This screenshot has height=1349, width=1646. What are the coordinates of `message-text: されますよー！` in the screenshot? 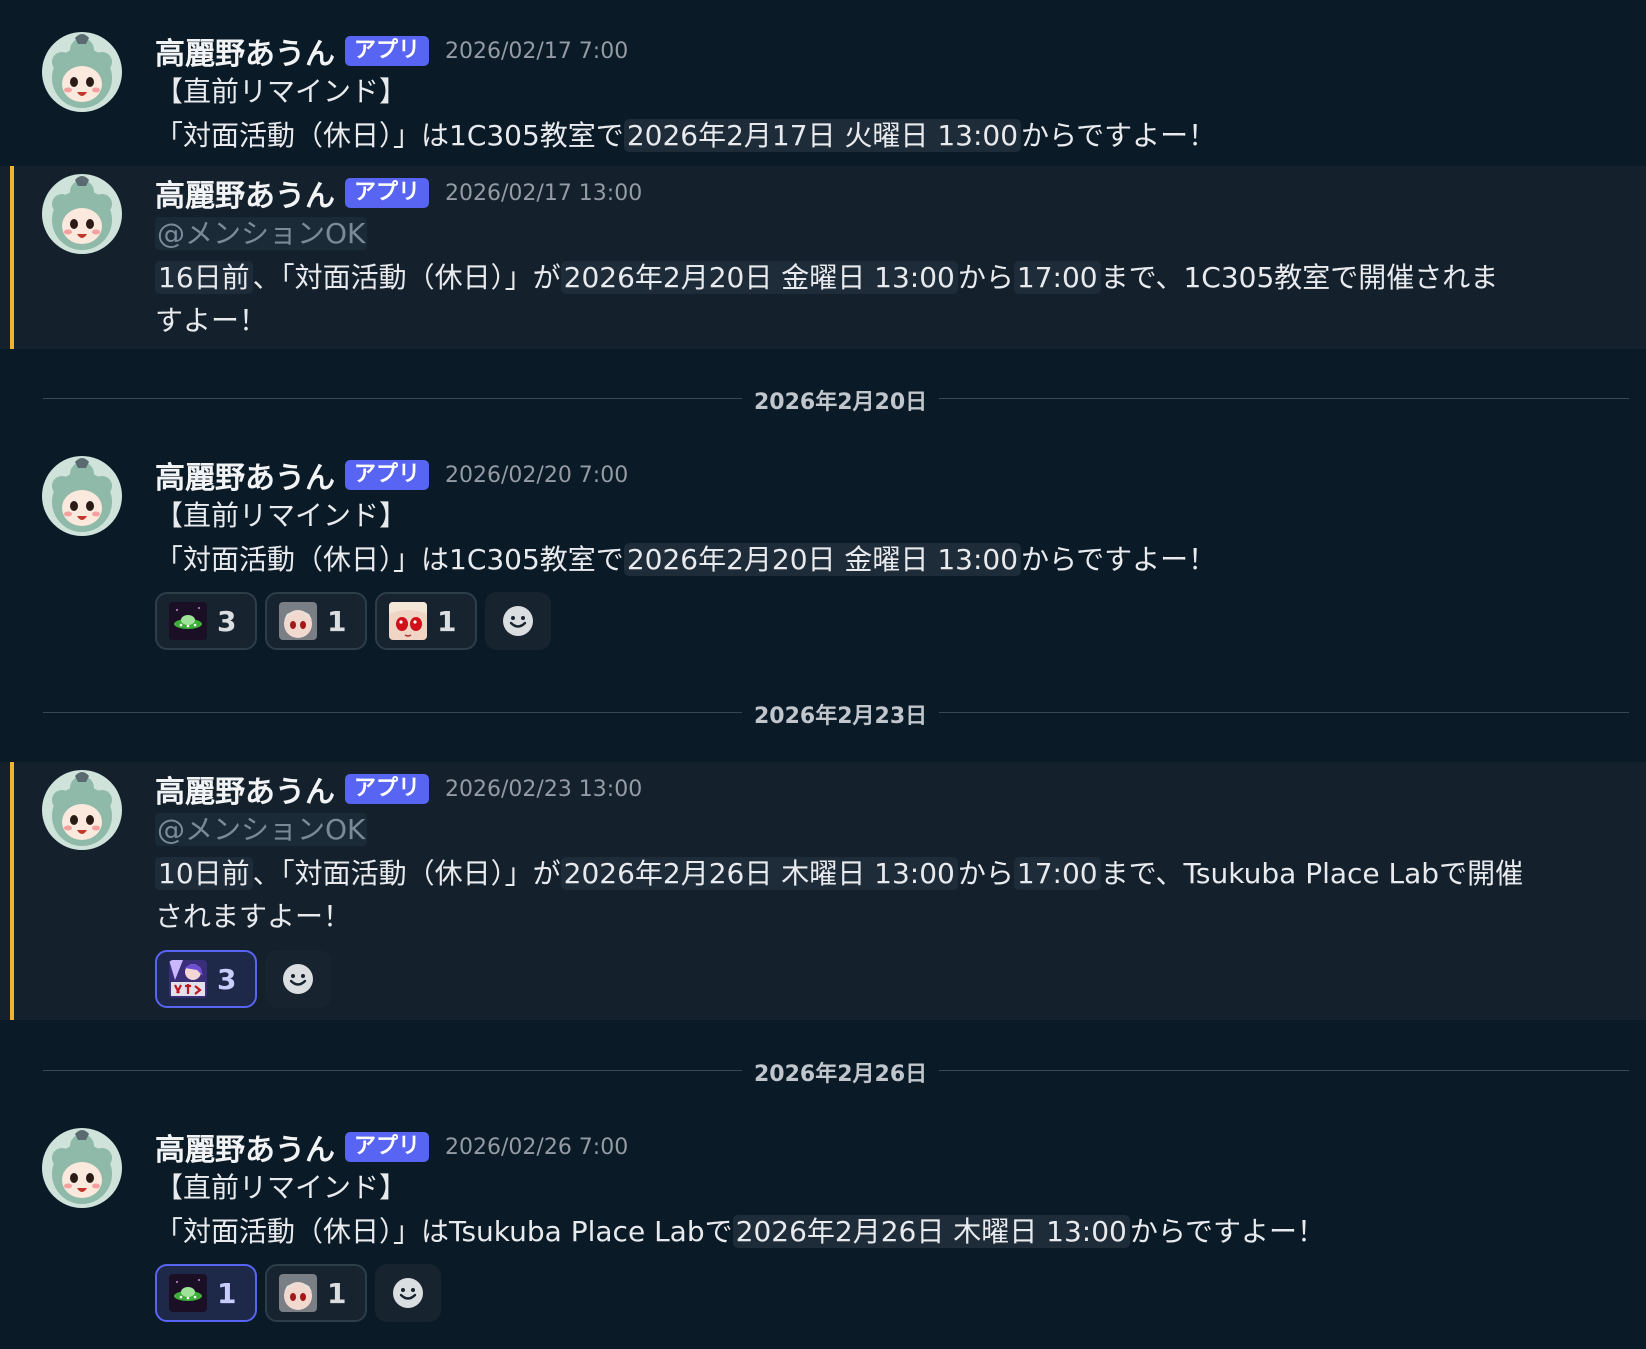 It's located at (253, 916).